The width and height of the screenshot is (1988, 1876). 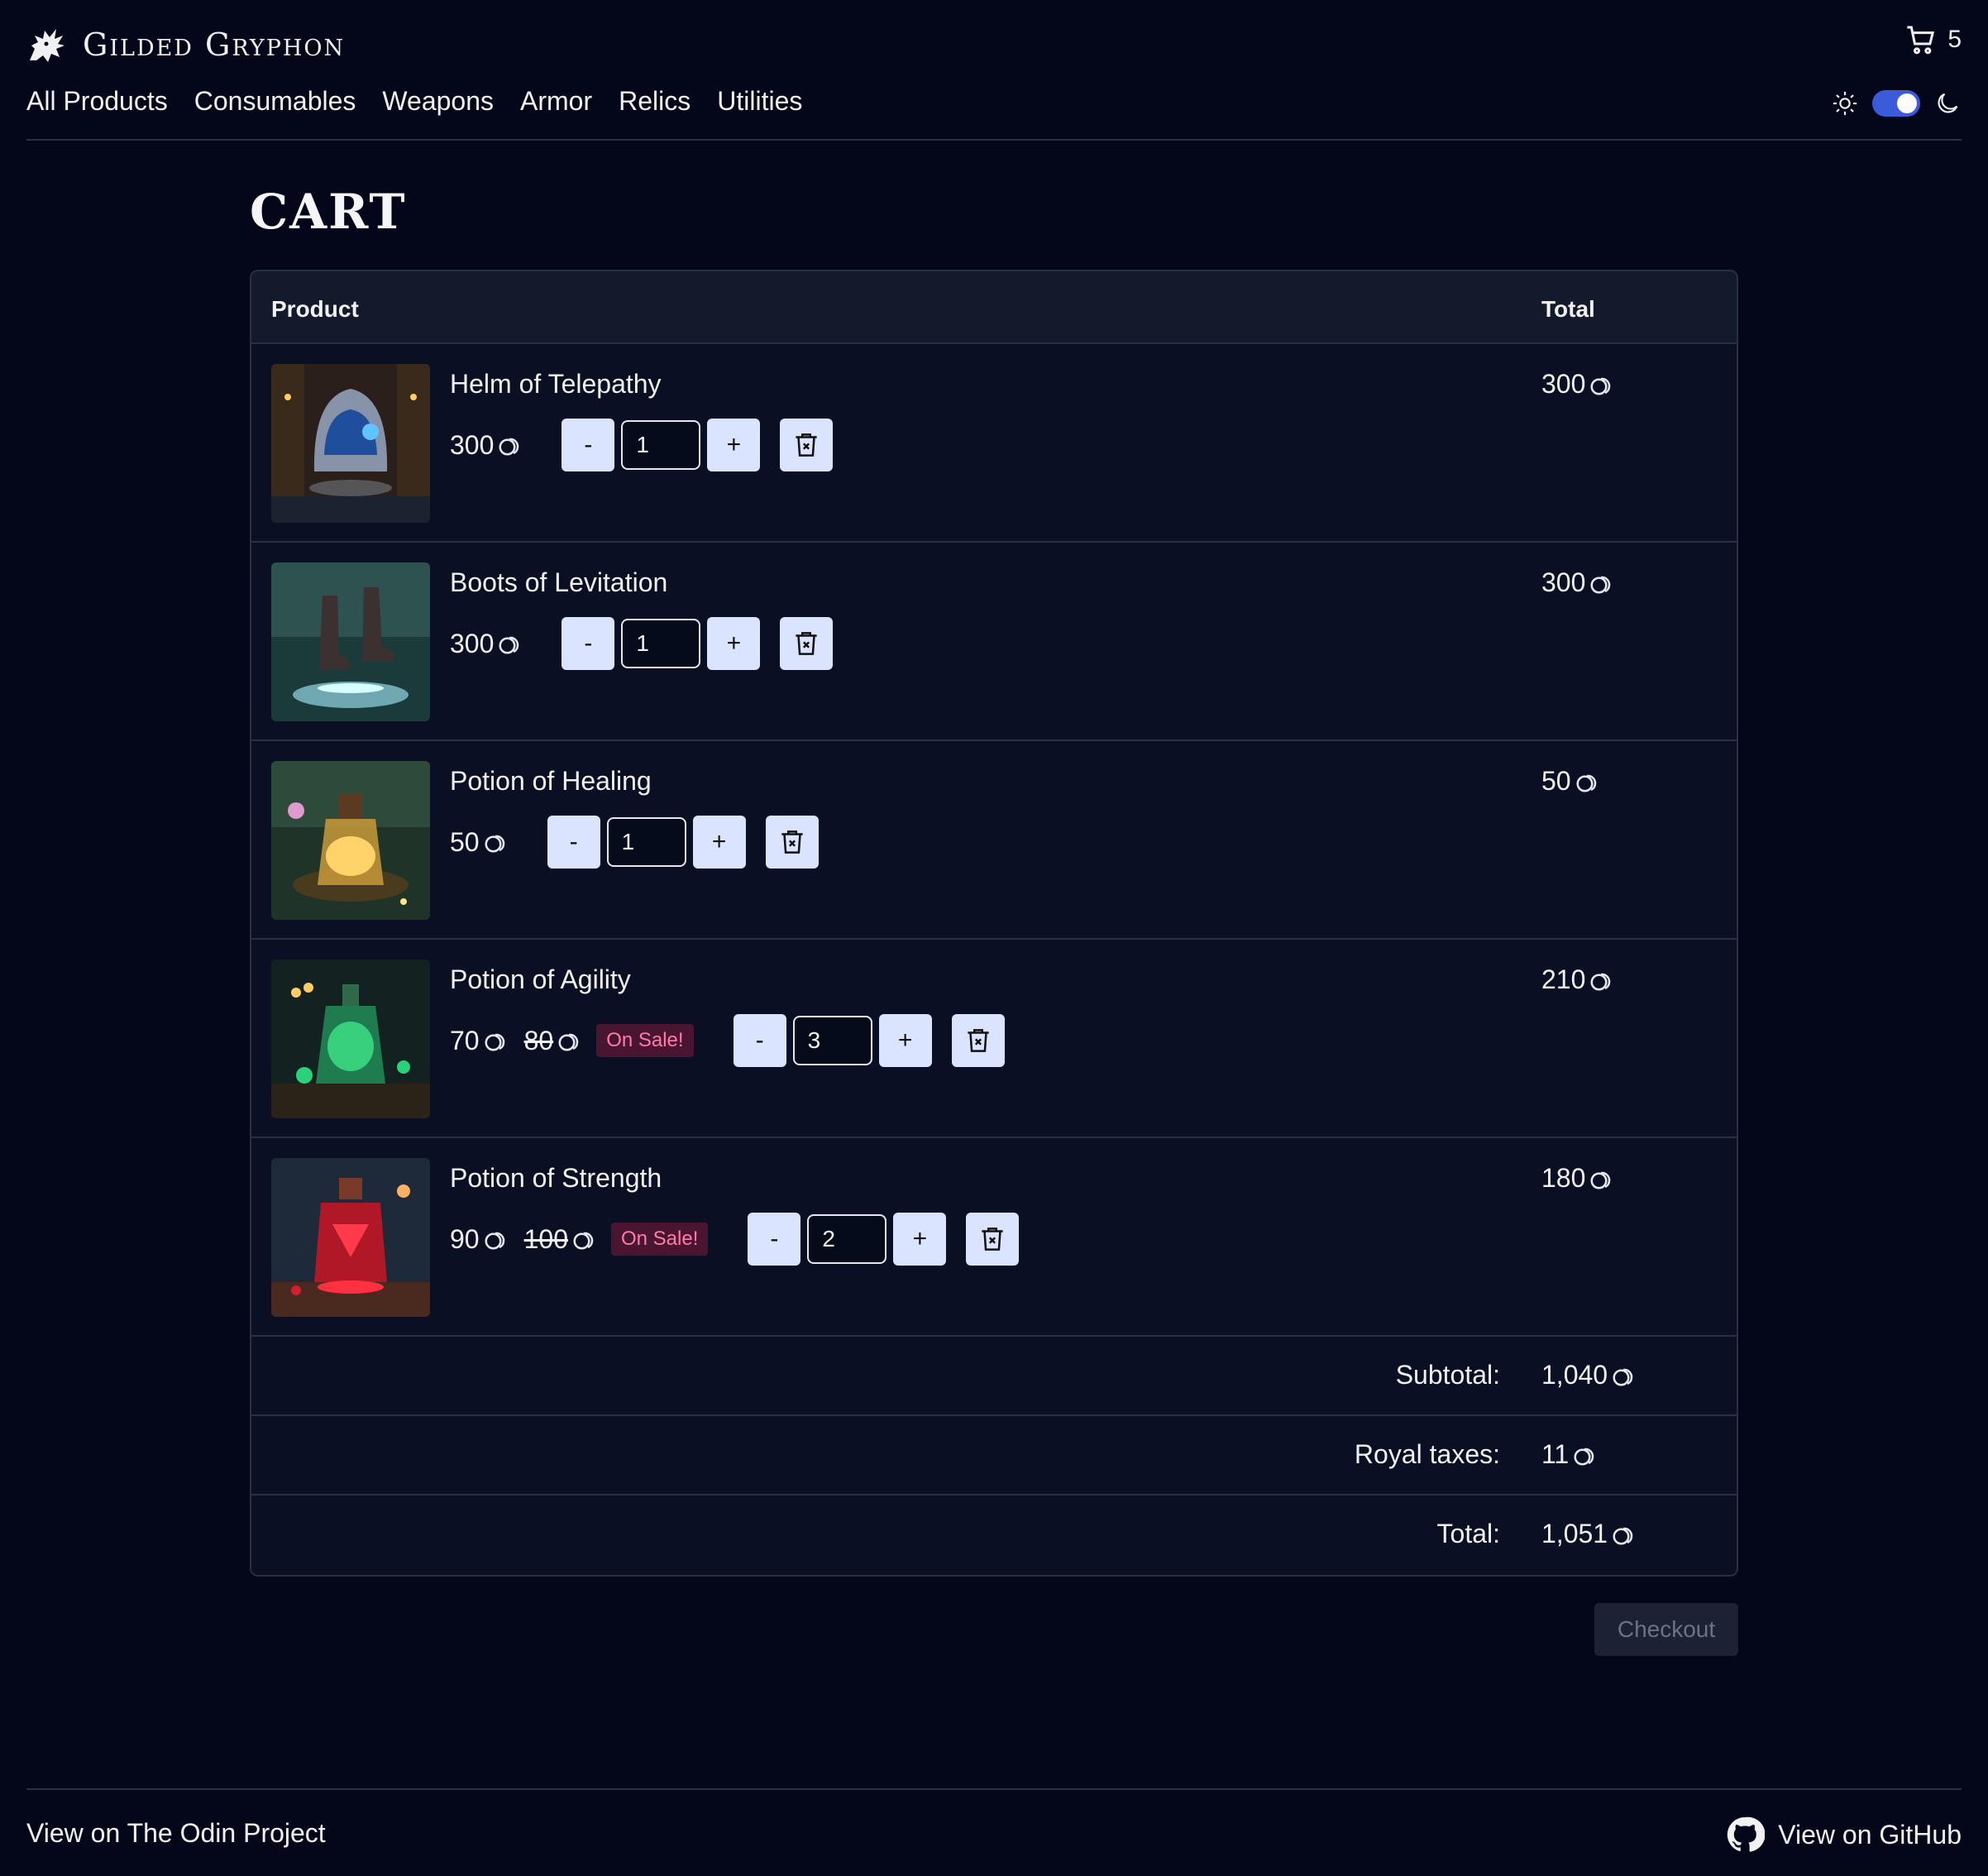 I want to click on table-row: Potion of Agility 70 80 On Sale! - + 210, so click(x=994, y=1039).